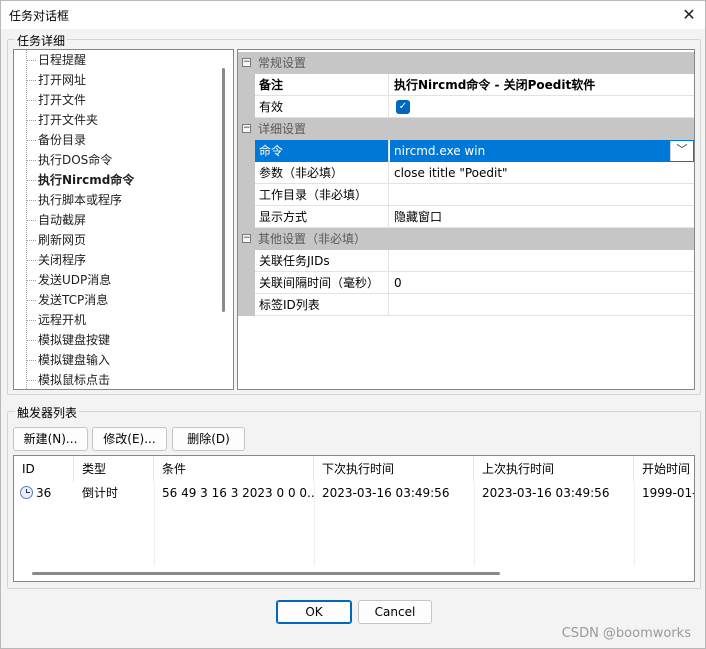  What do you see at coordinates (55, 320) in the screenshot?
I see `task-type-item: 远程开机` at bounding box center [55, 320].